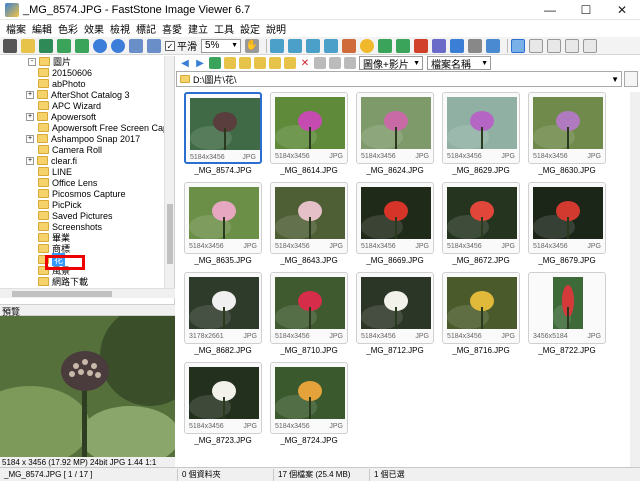 Image resolution: width=640 pixels, height=481 pixels. Describe the element at coordinates (518, 45) in the screenshot. I see `layout-browser-icon` at that location.